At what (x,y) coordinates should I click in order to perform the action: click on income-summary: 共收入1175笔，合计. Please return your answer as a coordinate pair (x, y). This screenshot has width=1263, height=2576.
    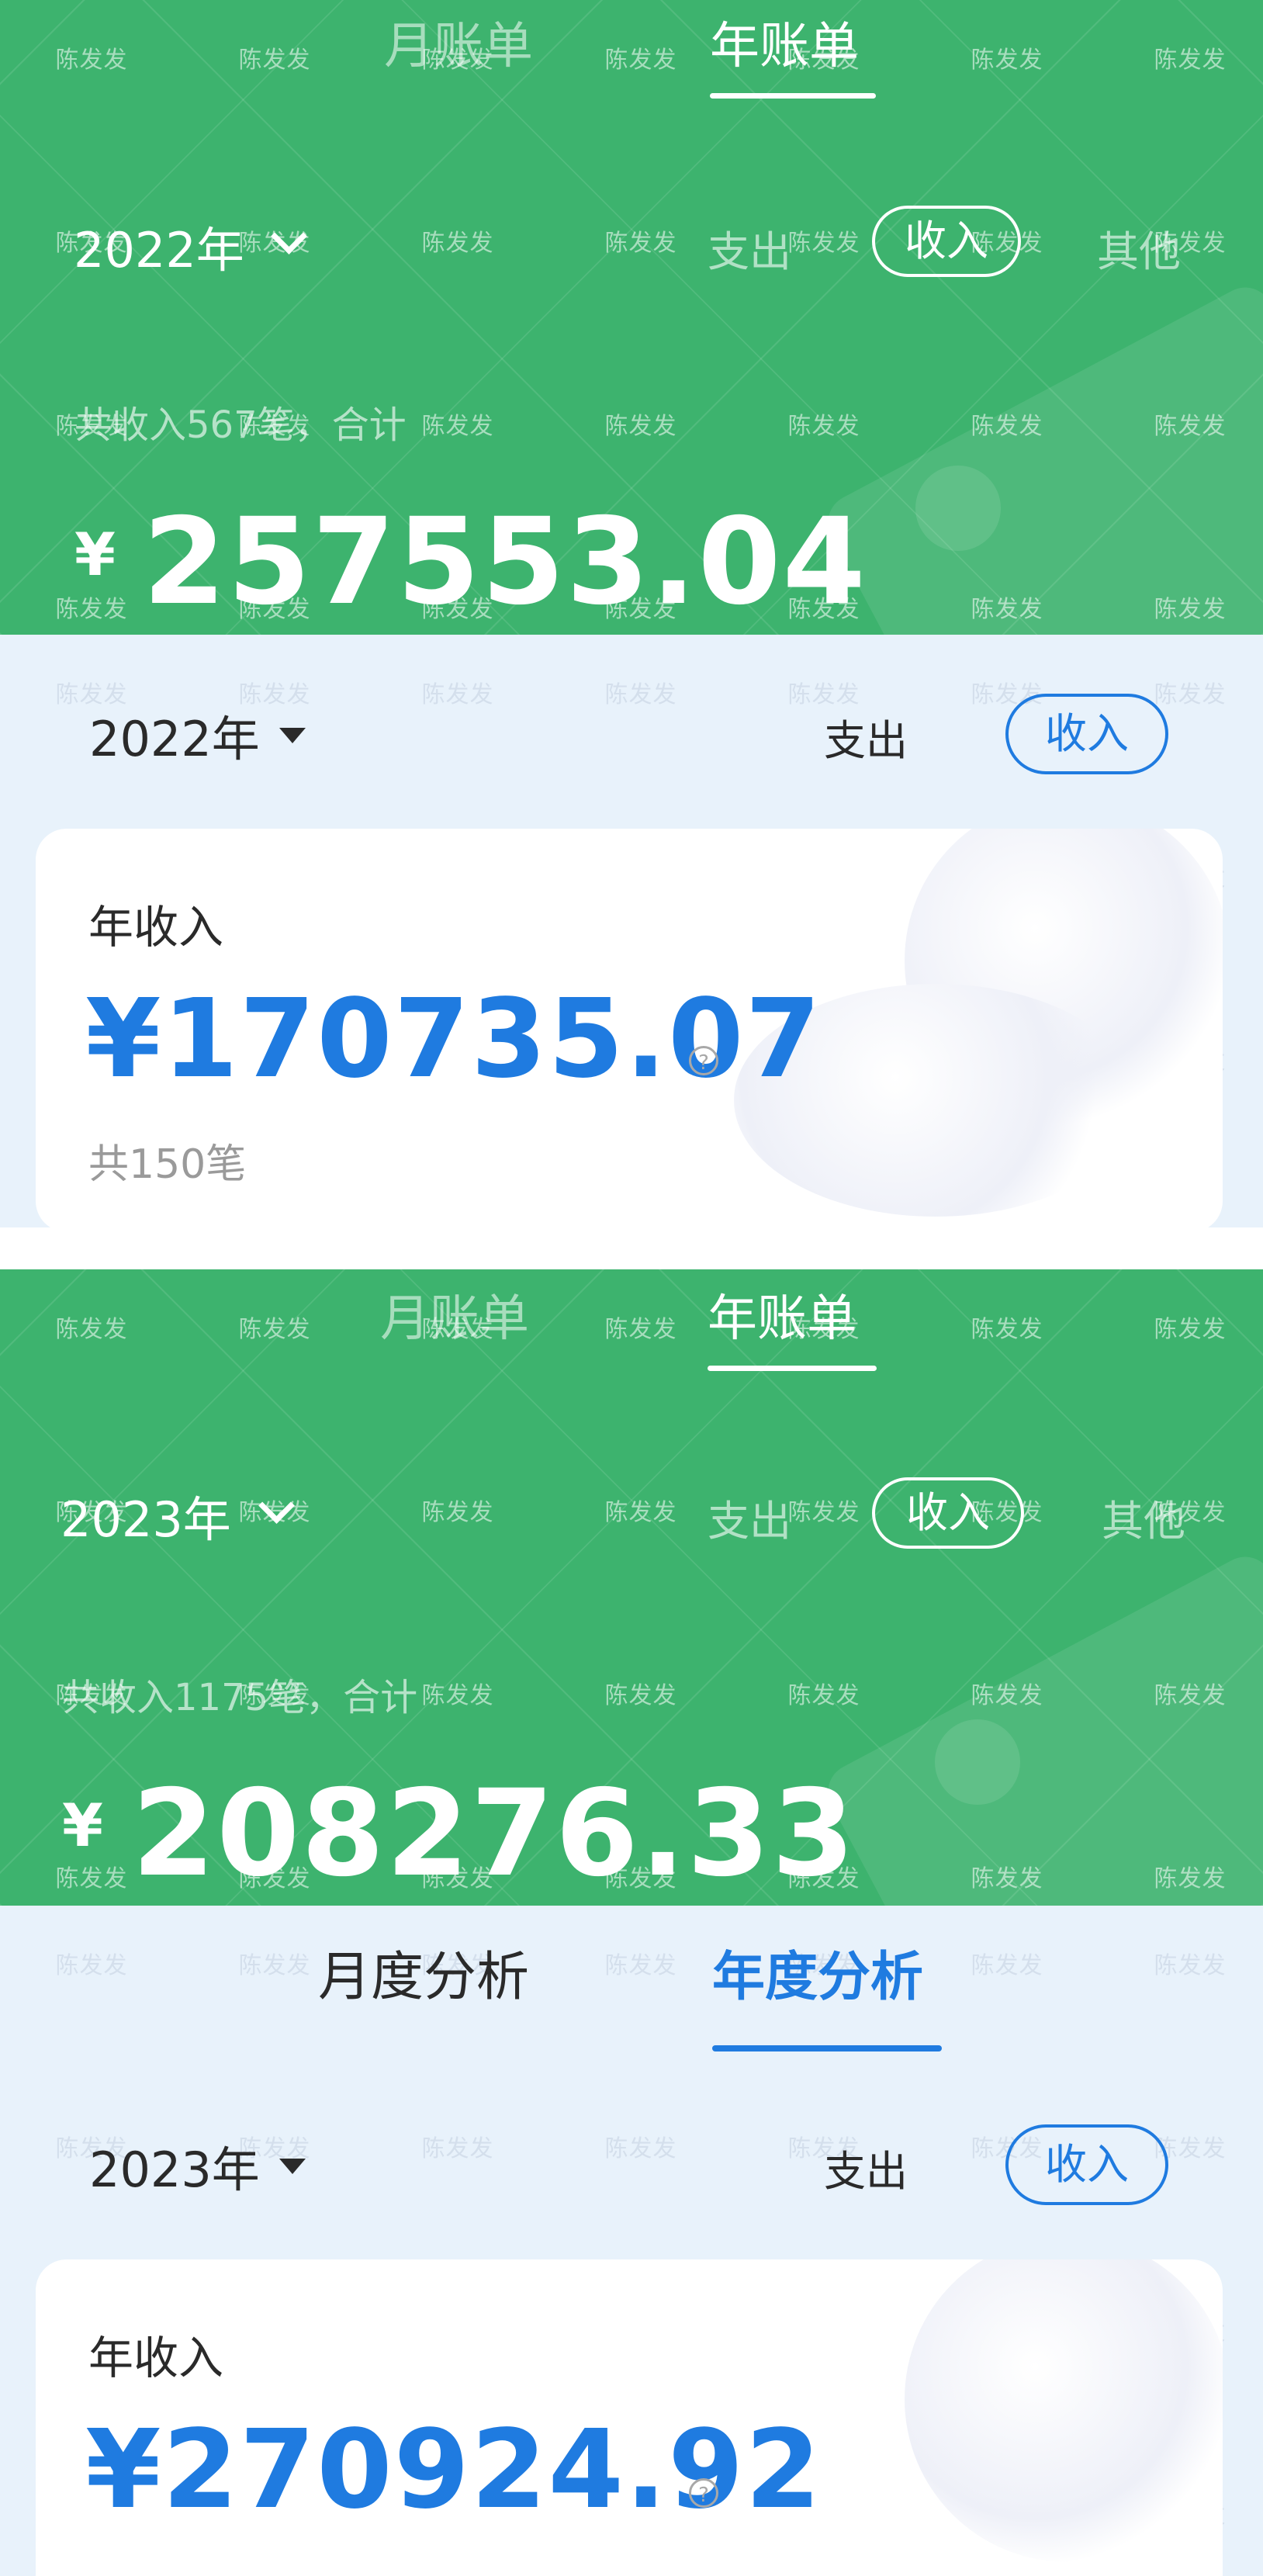
    Looking at the image, I should click on (240, 1697).